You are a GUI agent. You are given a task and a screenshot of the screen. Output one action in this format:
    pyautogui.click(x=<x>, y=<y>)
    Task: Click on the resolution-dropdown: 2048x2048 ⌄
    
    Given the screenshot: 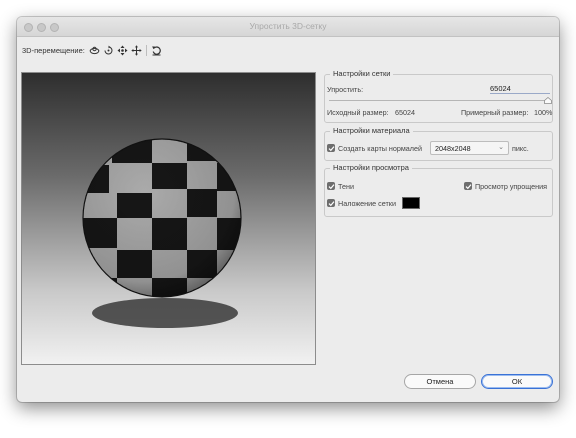 What is the action you would take?
    pyautogui.click(x=469, y=148)
    